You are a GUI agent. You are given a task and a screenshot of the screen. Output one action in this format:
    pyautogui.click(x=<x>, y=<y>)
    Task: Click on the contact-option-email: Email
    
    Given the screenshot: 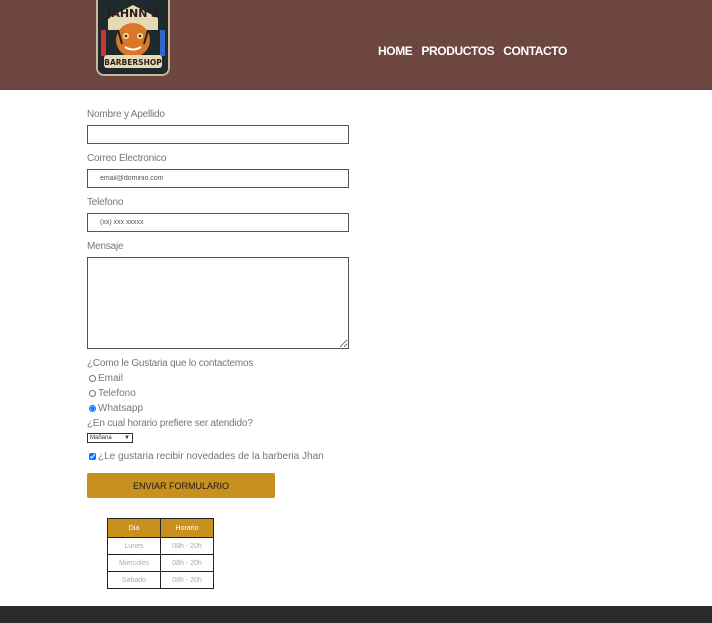 What is the action you would take?
    pyautogui.click(x=106, y=378)
    